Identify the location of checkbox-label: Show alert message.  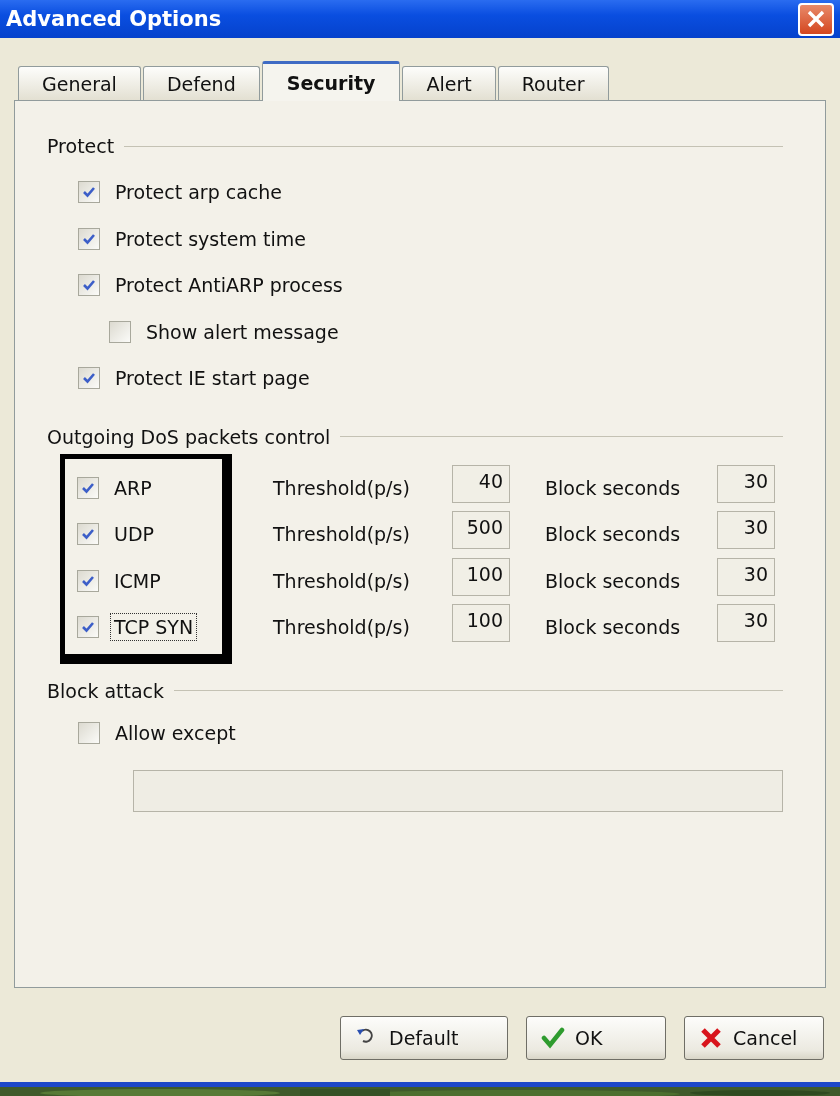
(242, 331).